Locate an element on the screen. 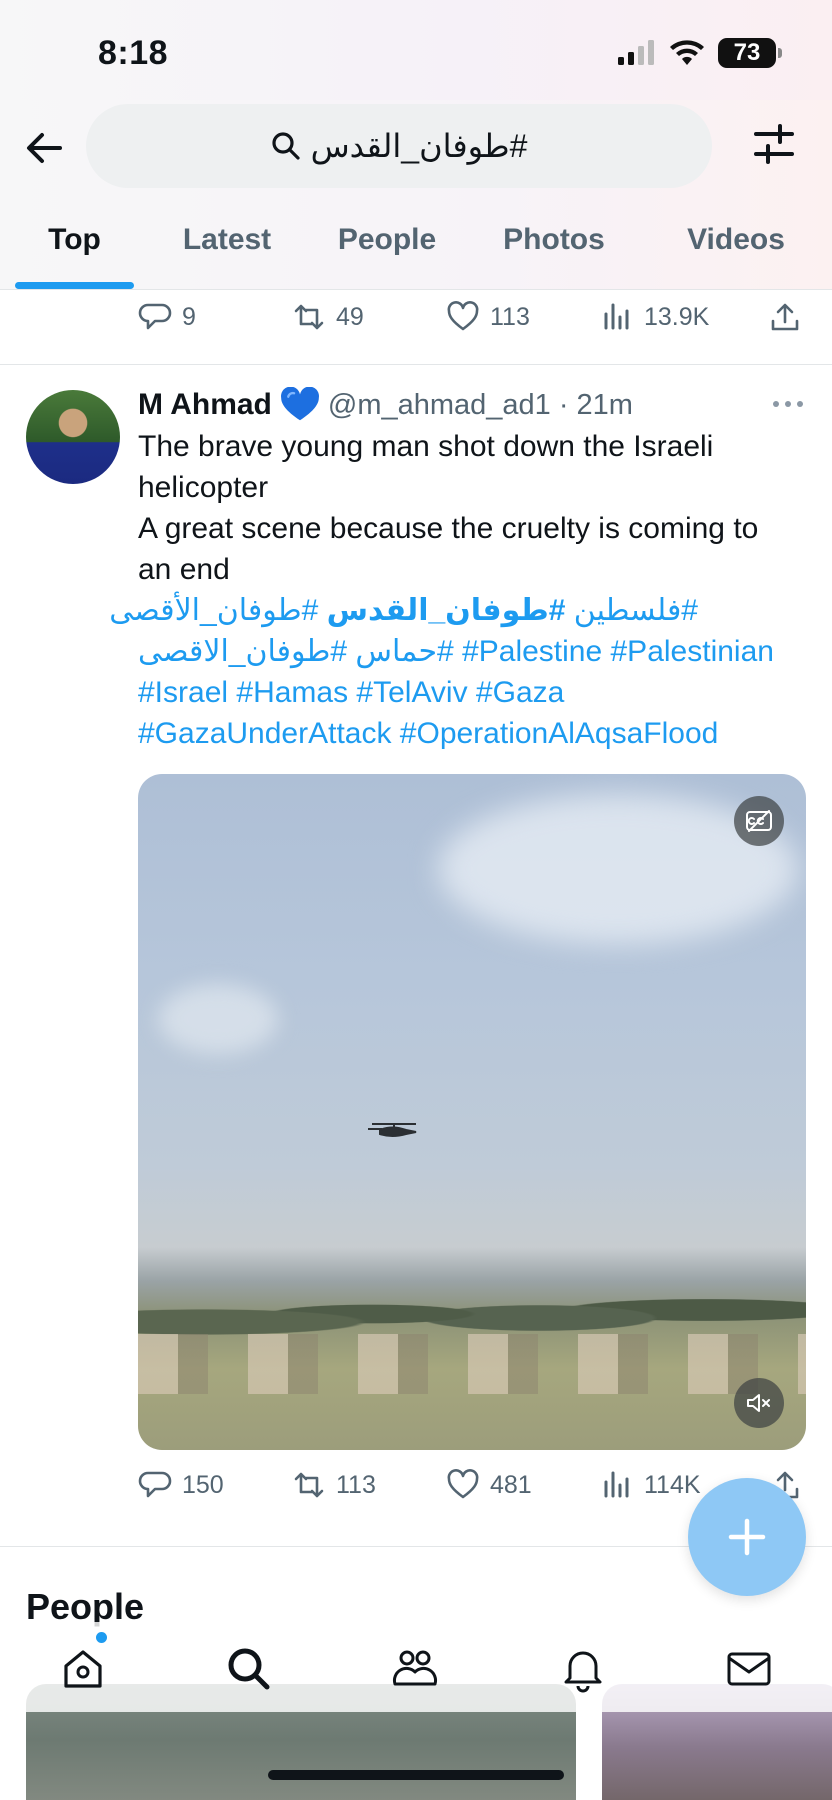 Image resolution: width=832 pixels, height=1800 pixels. captions-button is located at coordinates (759, 821).